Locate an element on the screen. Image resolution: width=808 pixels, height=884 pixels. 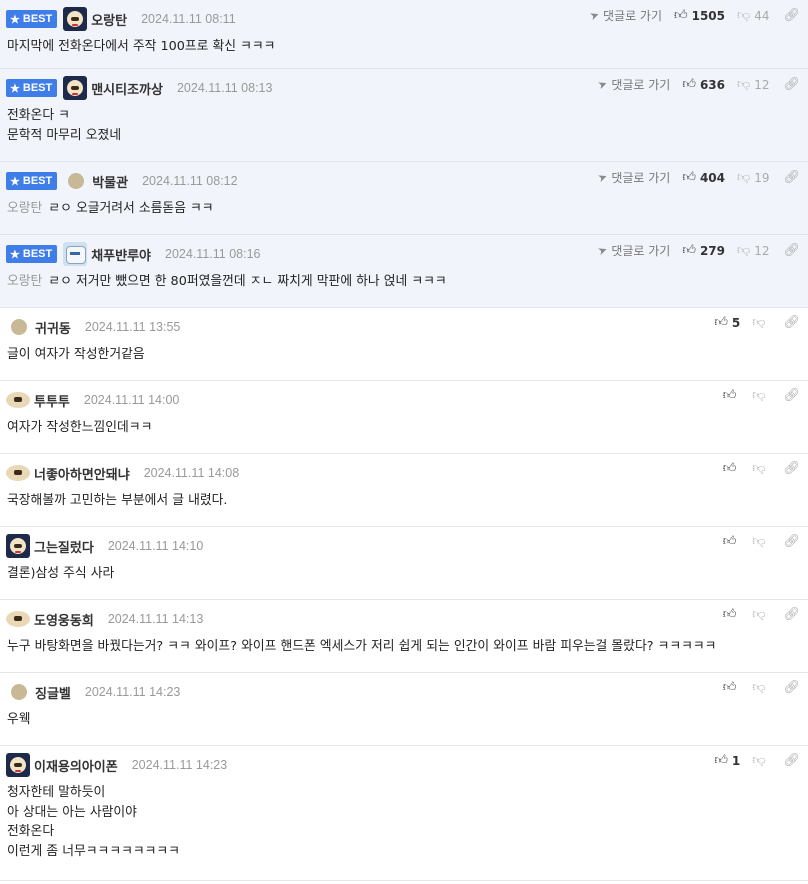
upvote-button: 👍︎ 5 is located at coordinates (727, 322).